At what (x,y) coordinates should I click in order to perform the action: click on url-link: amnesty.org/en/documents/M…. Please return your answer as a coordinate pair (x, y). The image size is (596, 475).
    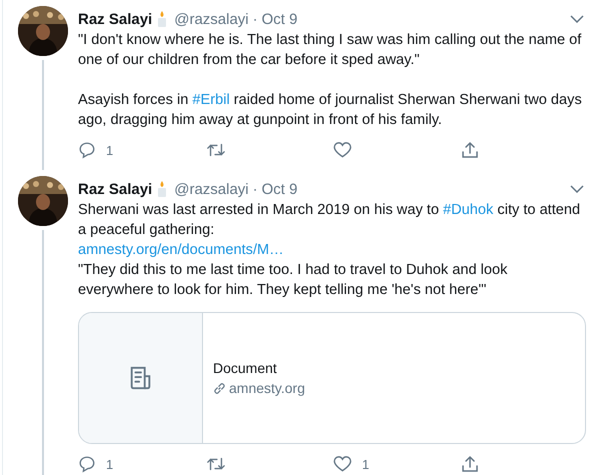
    Looking at the image, I should click on (181, 250).